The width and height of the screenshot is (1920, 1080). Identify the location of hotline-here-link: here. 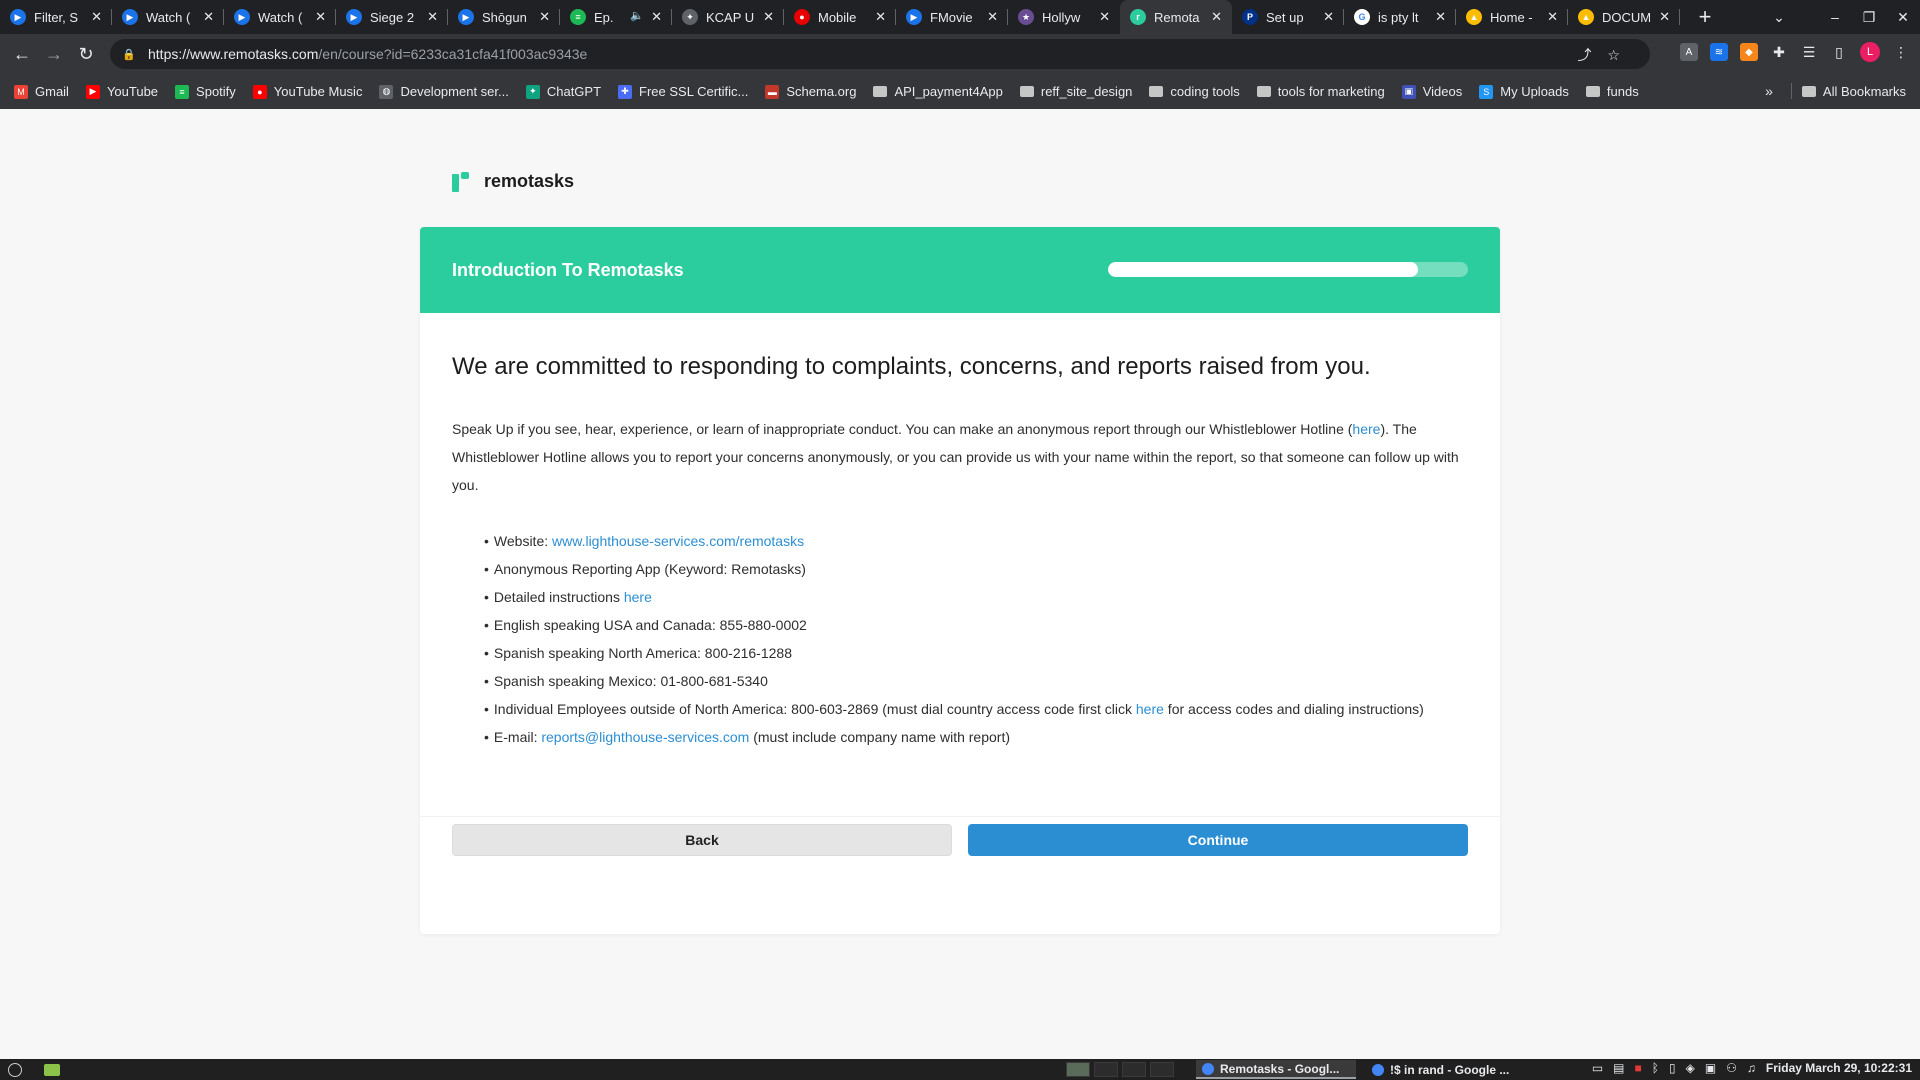
(1366, 429).